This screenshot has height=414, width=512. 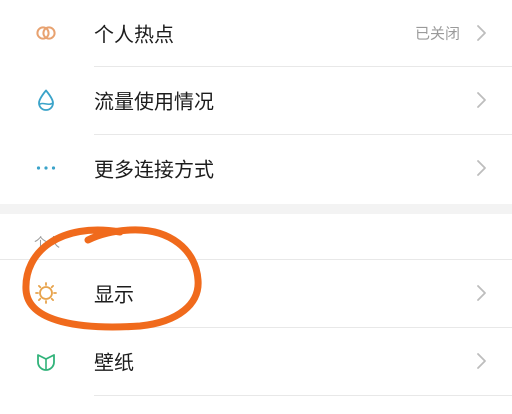 I want to click on row-divider, so click(x=303, y=395).